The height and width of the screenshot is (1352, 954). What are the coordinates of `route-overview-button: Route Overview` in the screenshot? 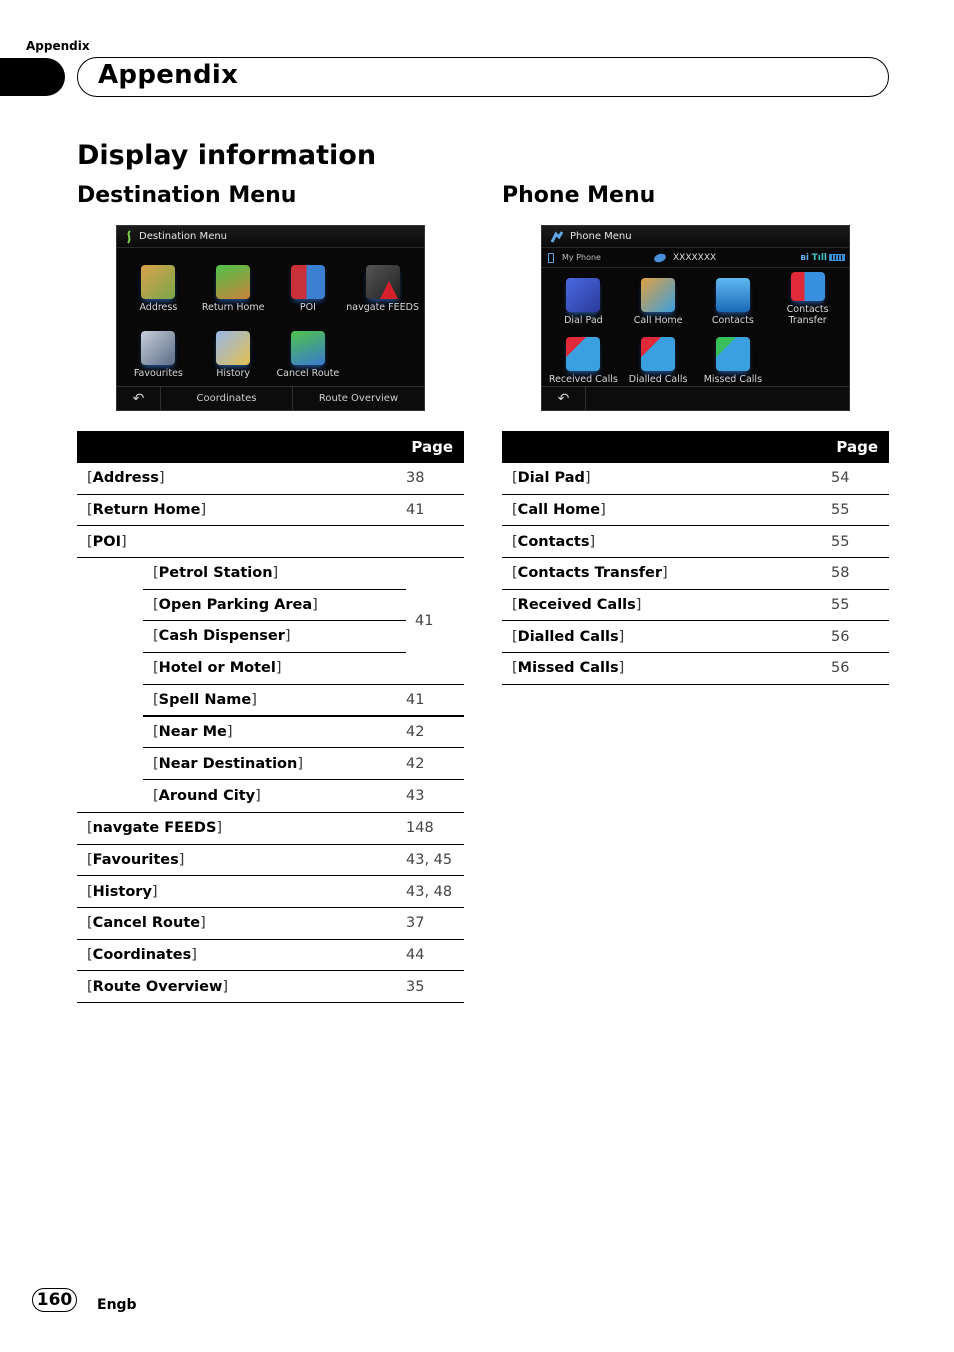 It's located at (358, 398).